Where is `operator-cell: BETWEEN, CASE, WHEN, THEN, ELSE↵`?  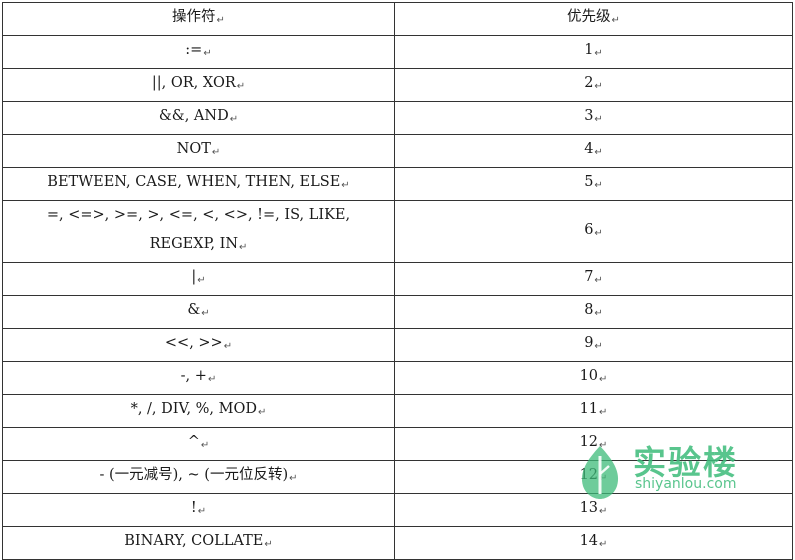
operator-cell: BETWEEN, CASE, WHEN, THEN, ELSE↵ is located at coordinates (198, 184).